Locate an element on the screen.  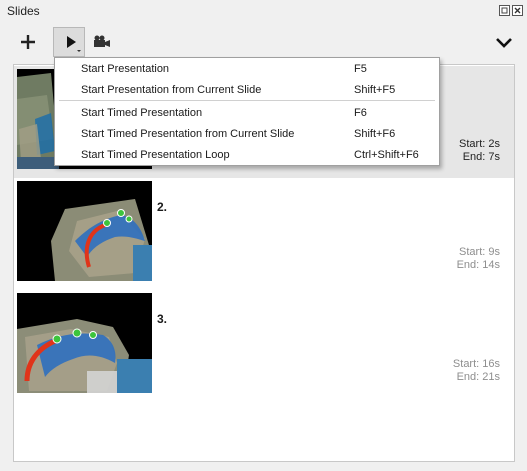
record-video-button is located at coordinates (102, 42).